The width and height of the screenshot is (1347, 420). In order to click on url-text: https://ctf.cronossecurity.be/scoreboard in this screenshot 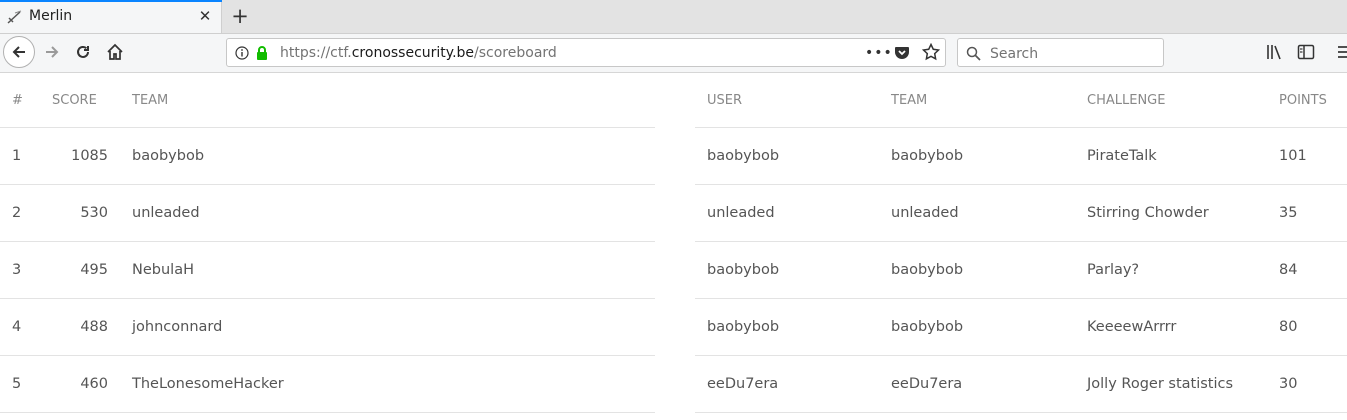, I will do `click(418, 53)`.